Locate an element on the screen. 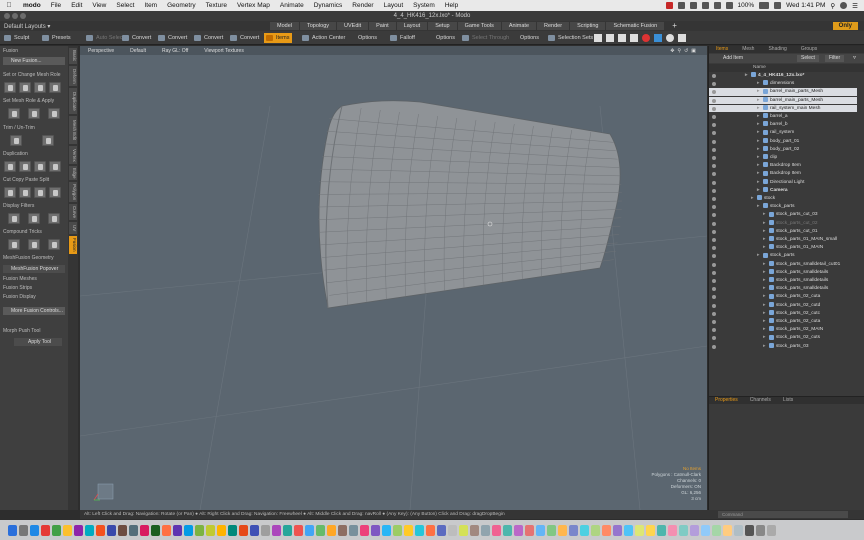  convert-polygons-button: Convert is located at coordinates (209, 38).